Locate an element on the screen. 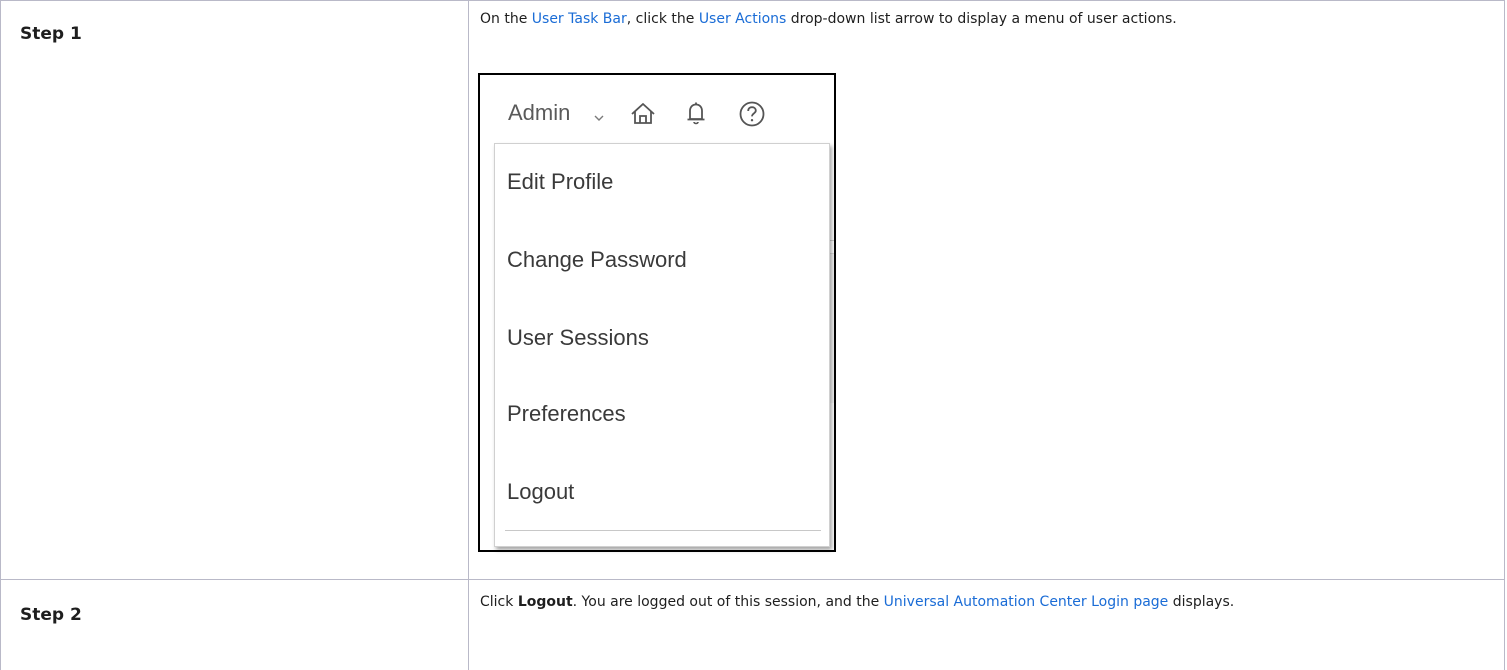 This screenshot has width=1507, height=670. menu-item-preferences: Preferences is located at coordinates (662, 414).